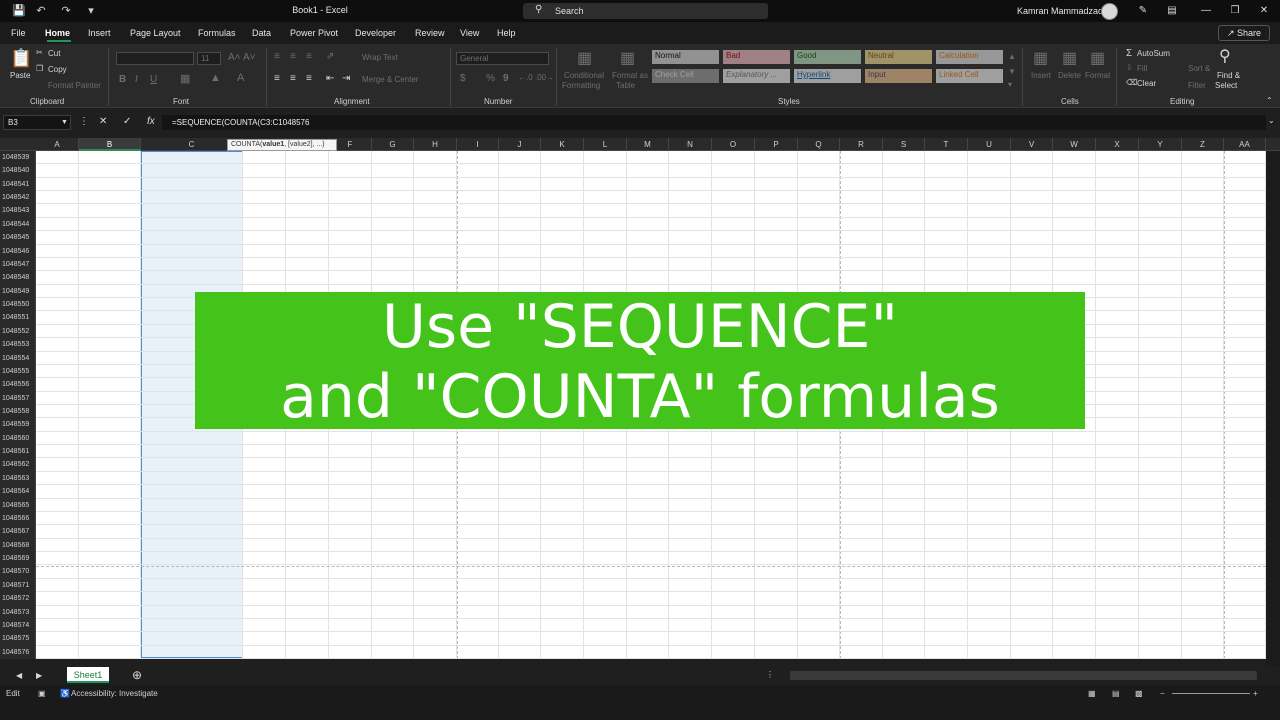 Image resolution: width=1280 pixels, height=720 pixels. I want to click on find-select-label-1: Find &, so click(1228, 75).